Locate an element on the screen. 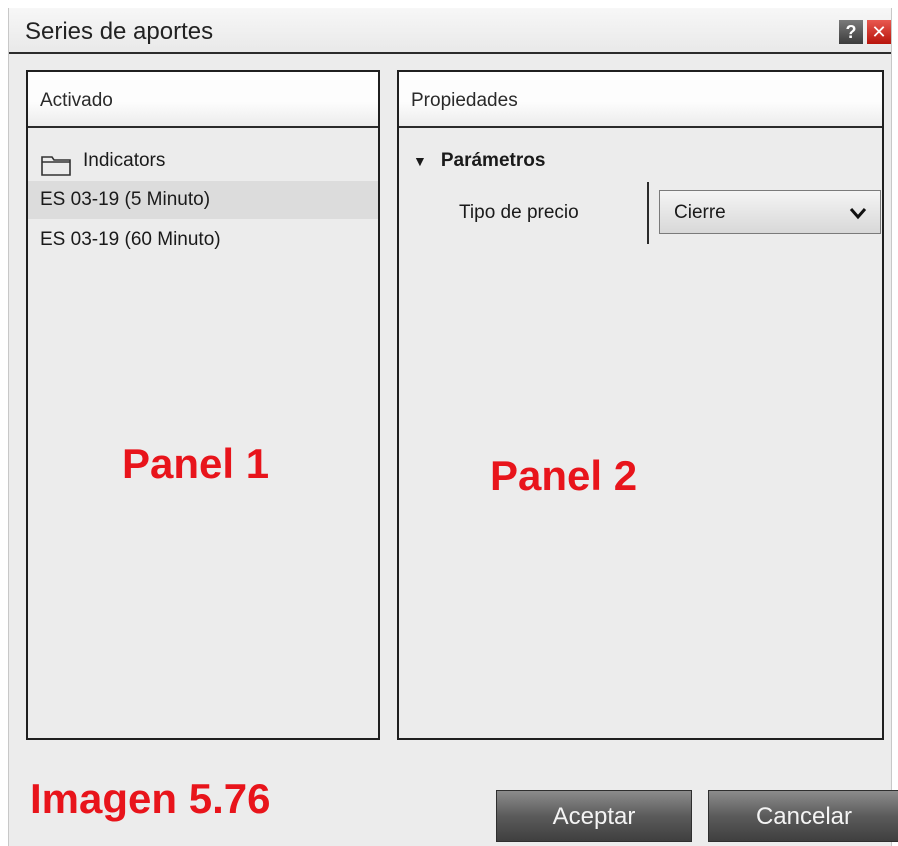  property-divider is located at coordinates (648, 213).